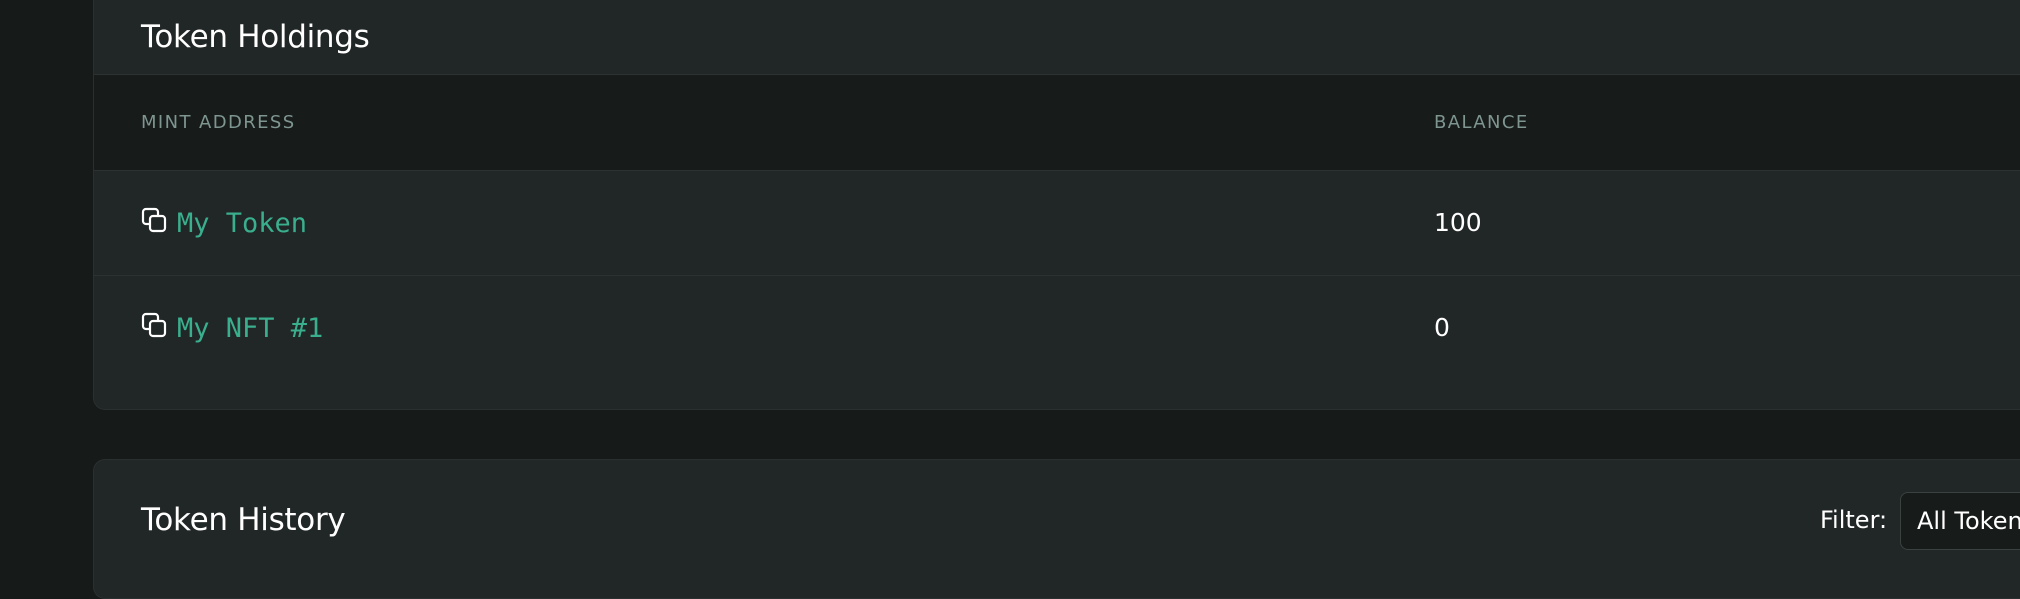 Image resolution: width=2020 pixels, height=599 pixels. I want to click on mint-address-cell: My NFT #1, so click(232, 328).